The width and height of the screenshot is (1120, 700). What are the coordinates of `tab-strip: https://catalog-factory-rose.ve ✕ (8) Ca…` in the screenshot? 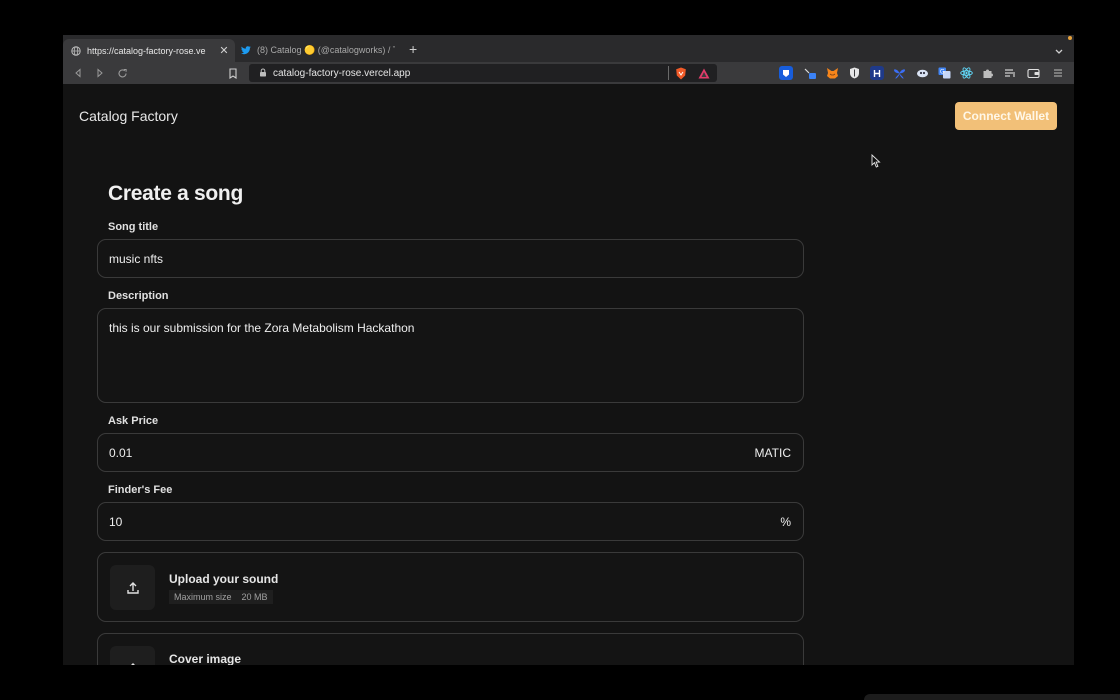 It's located at (568, 48).